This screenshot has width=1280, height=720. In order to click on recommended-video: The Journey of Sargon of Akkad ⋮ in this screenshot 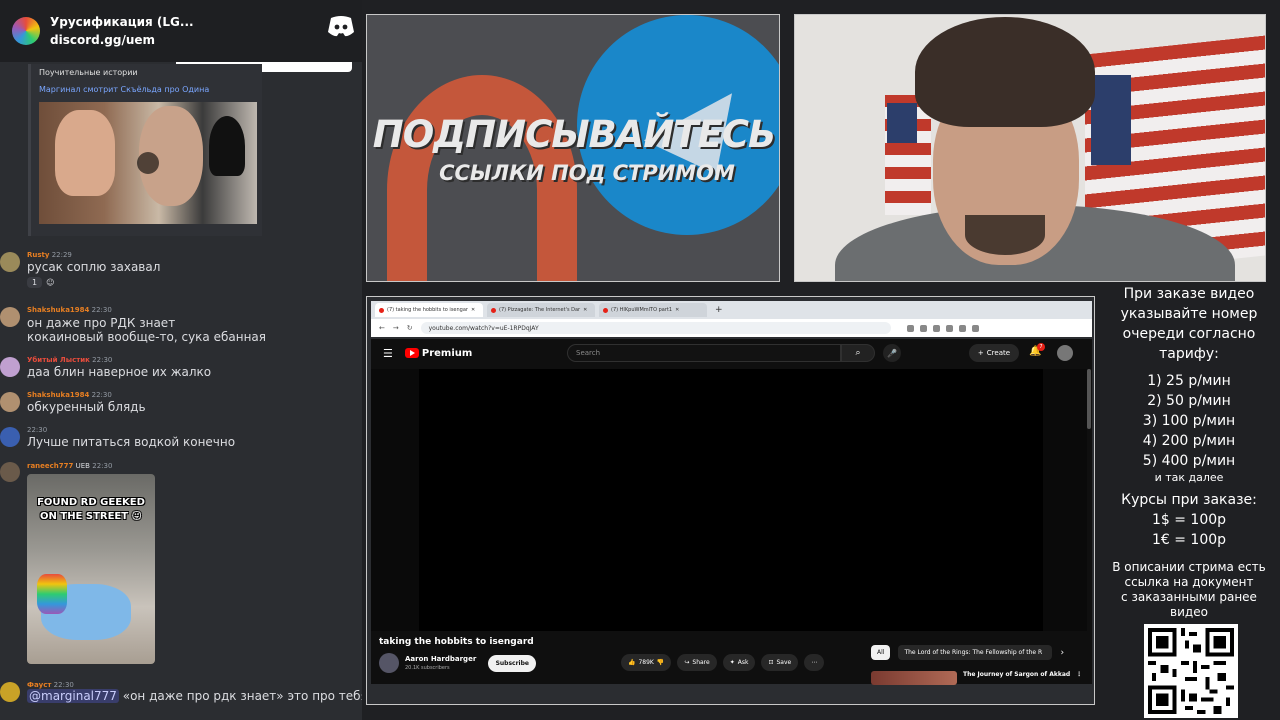, I will do `click(976, 678)`.